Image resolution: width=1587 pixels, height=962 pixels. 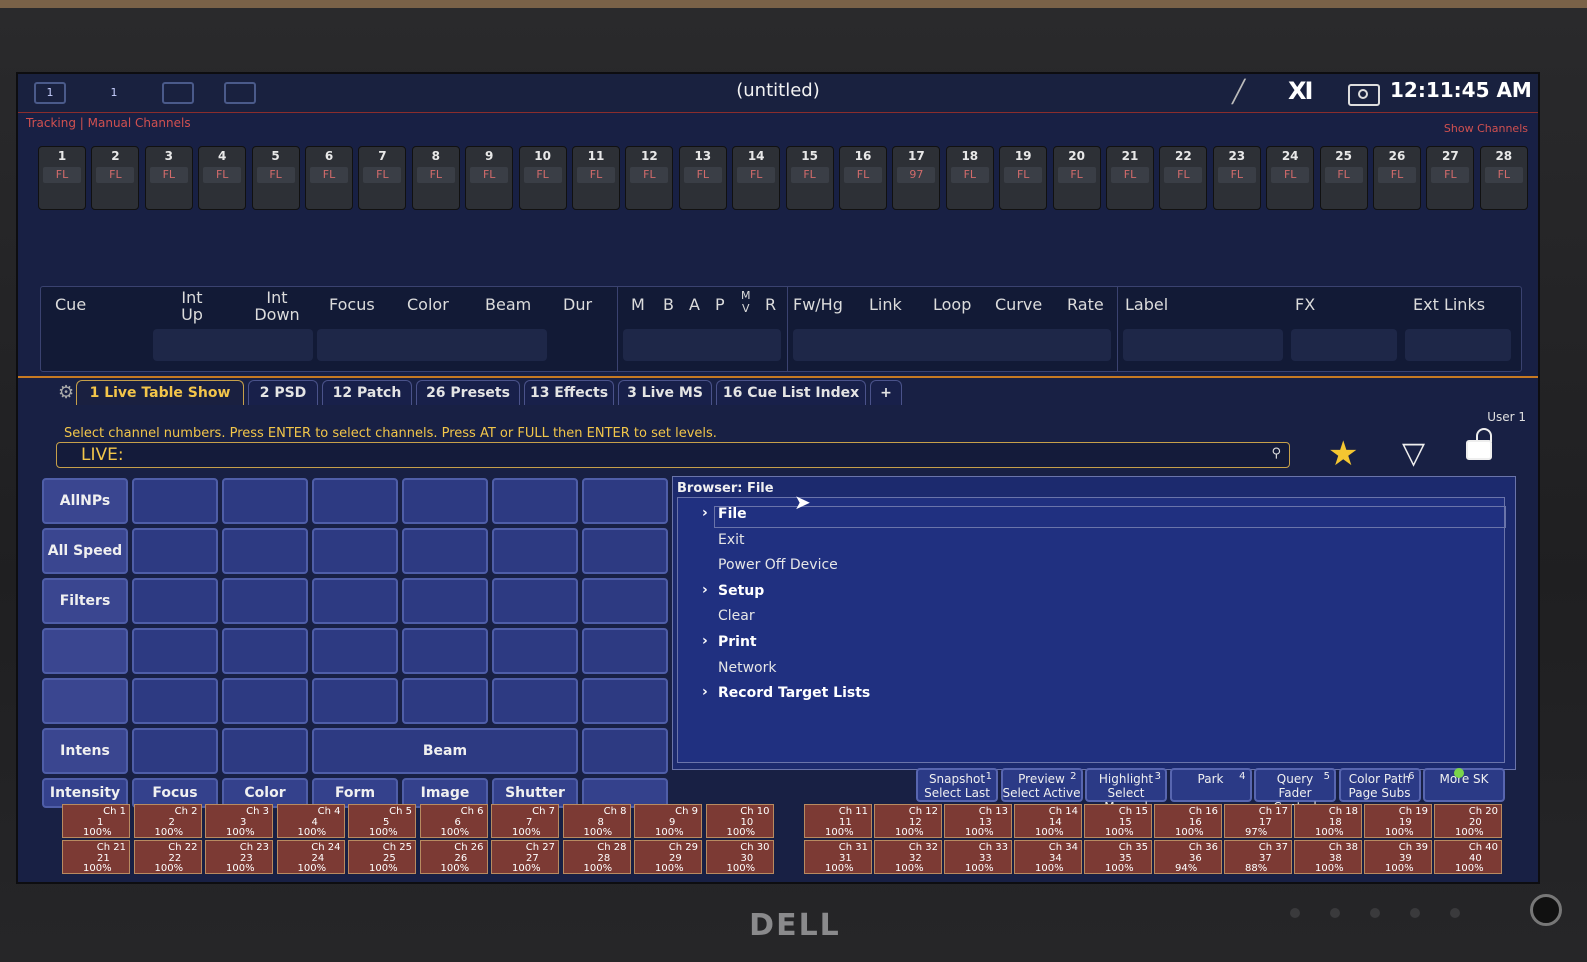 What do you see at coordinates (957, 785) in the screenshot?
I see `softkey-1: 1 Snapshot Select Last` at bounding box center [957, 785].